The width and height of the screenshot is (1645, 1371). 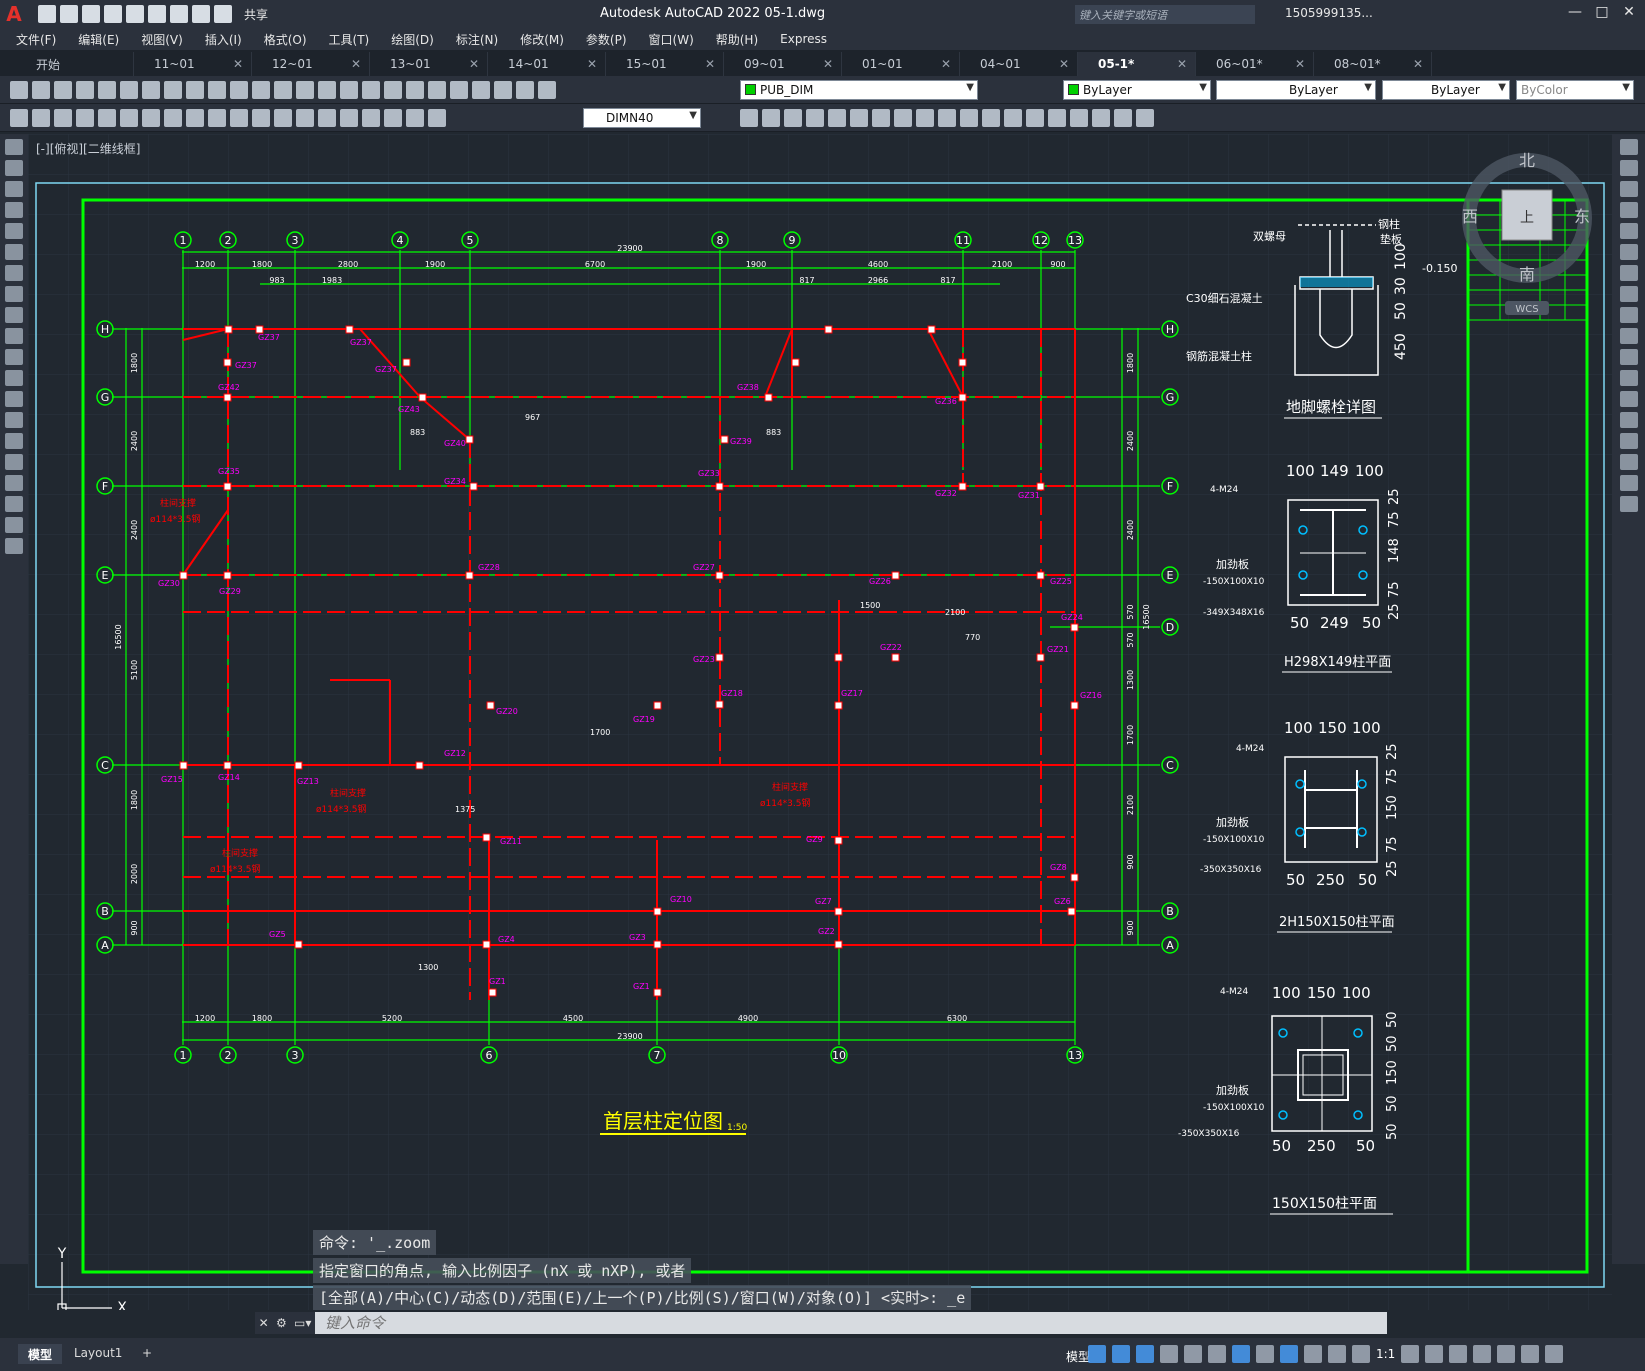 I want to click on open-icon, so click(x=41, y=90).